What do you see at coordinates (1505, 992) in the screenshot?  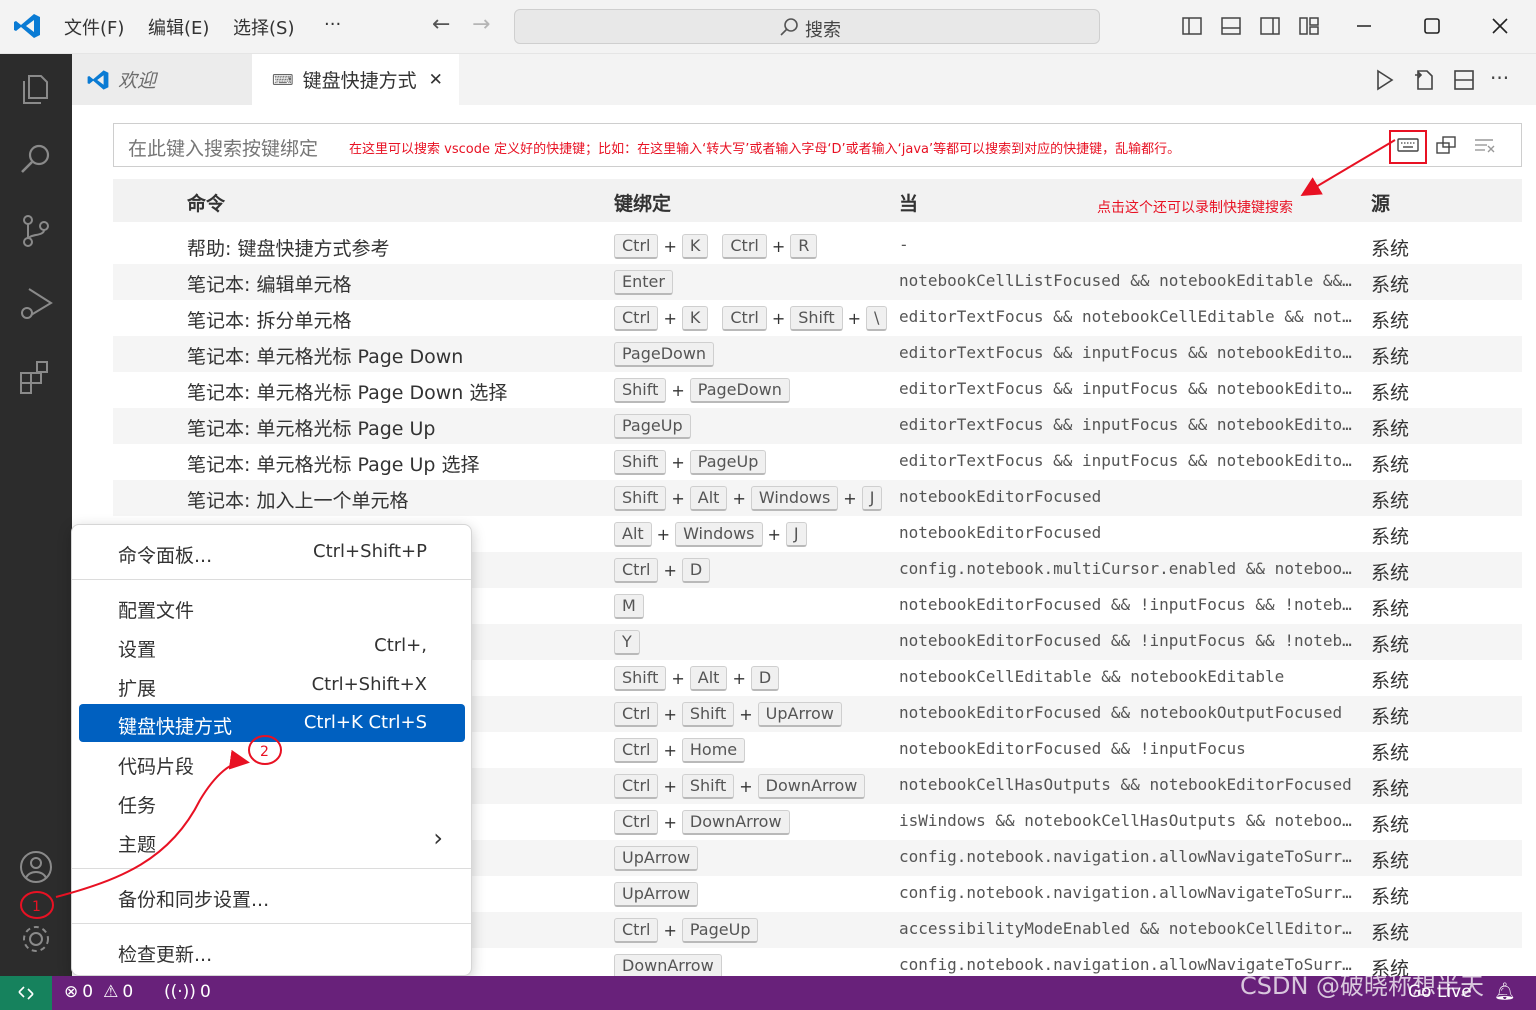 I see `notifications-bell-icon: 🔔︎` at bounding box center [1505, 992].